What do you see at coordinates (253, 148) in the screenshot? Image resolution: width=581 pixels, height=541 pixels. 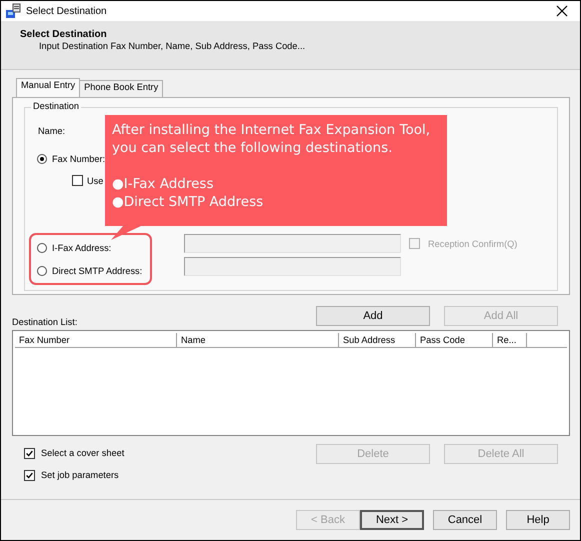 I see `callout-text: you can select the following destinations.` at bounding box center [253, 148].